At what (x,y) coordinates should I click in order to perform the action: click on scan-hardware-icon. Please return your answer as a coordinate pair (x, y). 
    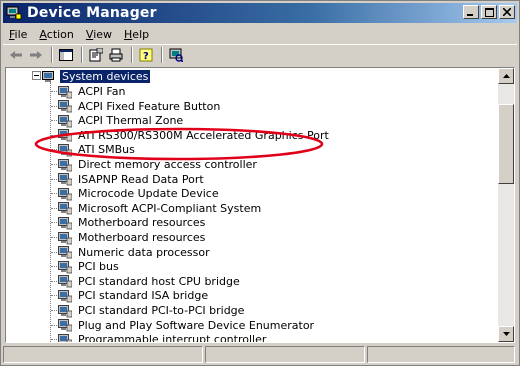
    Looking at the image, I should click on (176, 55).